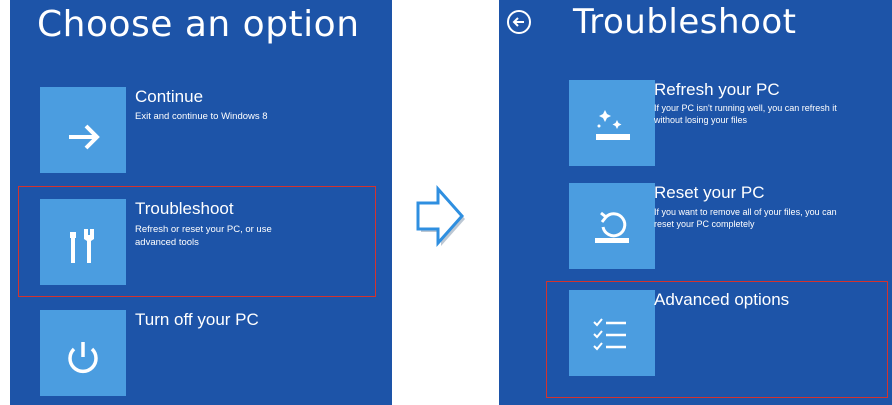 The image size is (892, 405). What do you see at coordinates (717, 90) in the screenshot?
I see `option-title: Refresh your PC` at bounding box center [717, 90].